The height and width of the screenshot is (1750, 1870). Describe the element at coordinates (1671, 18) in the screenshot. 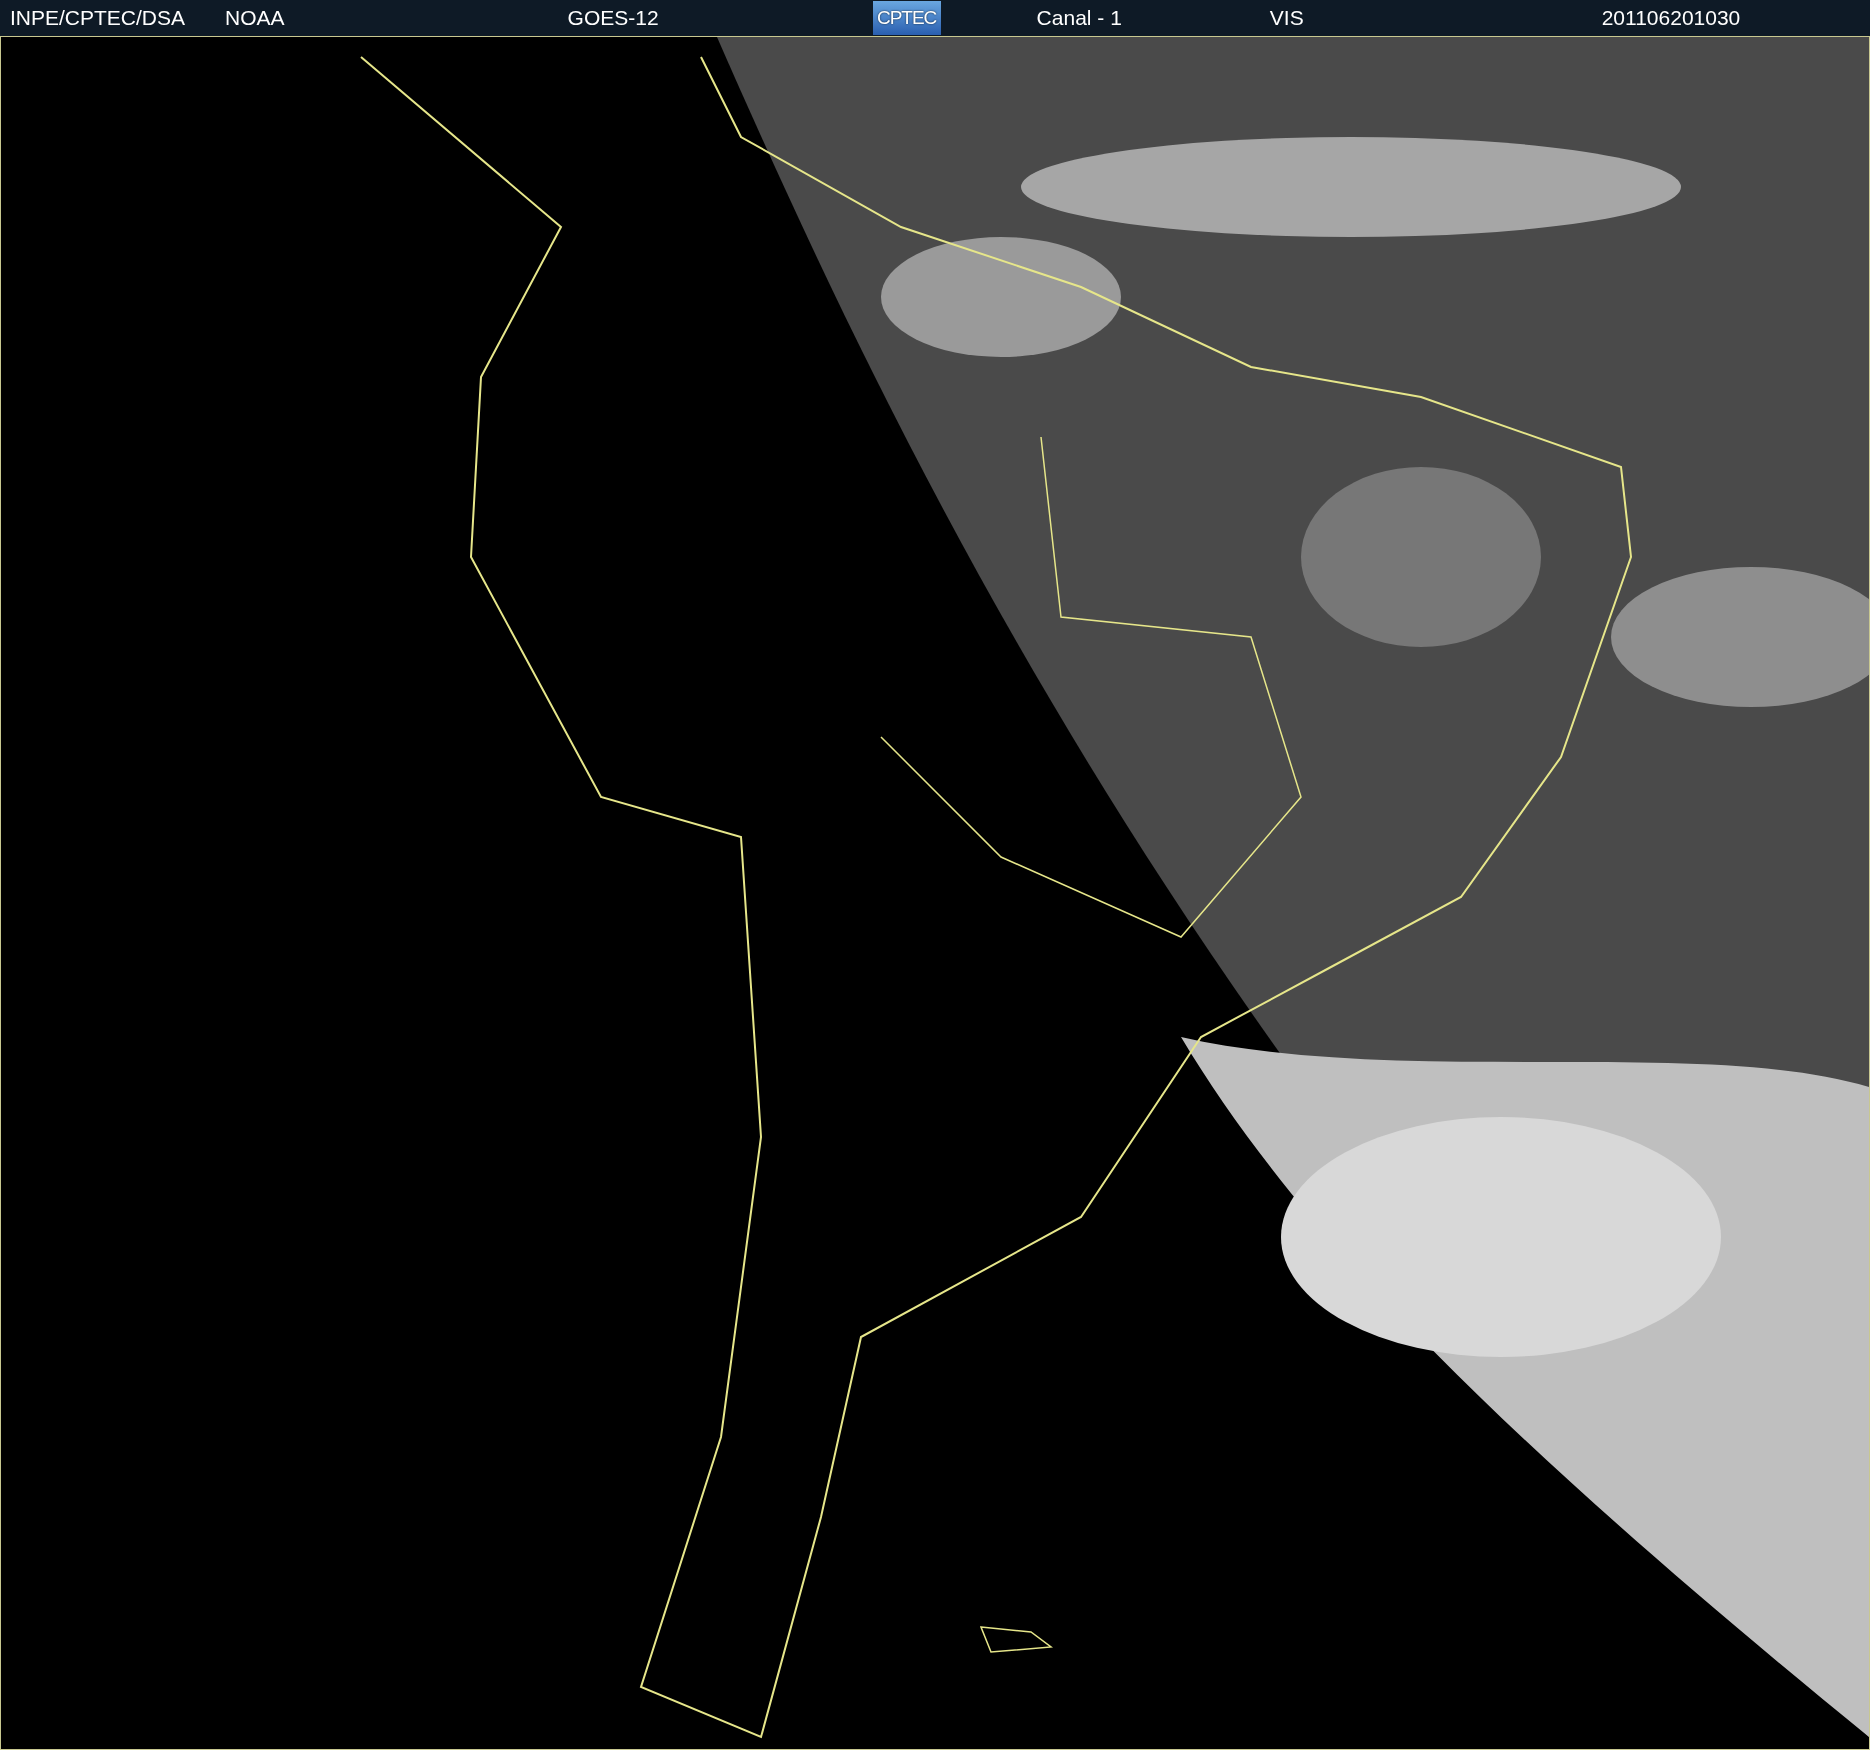

I see `header-label: 201106201030` at that location.